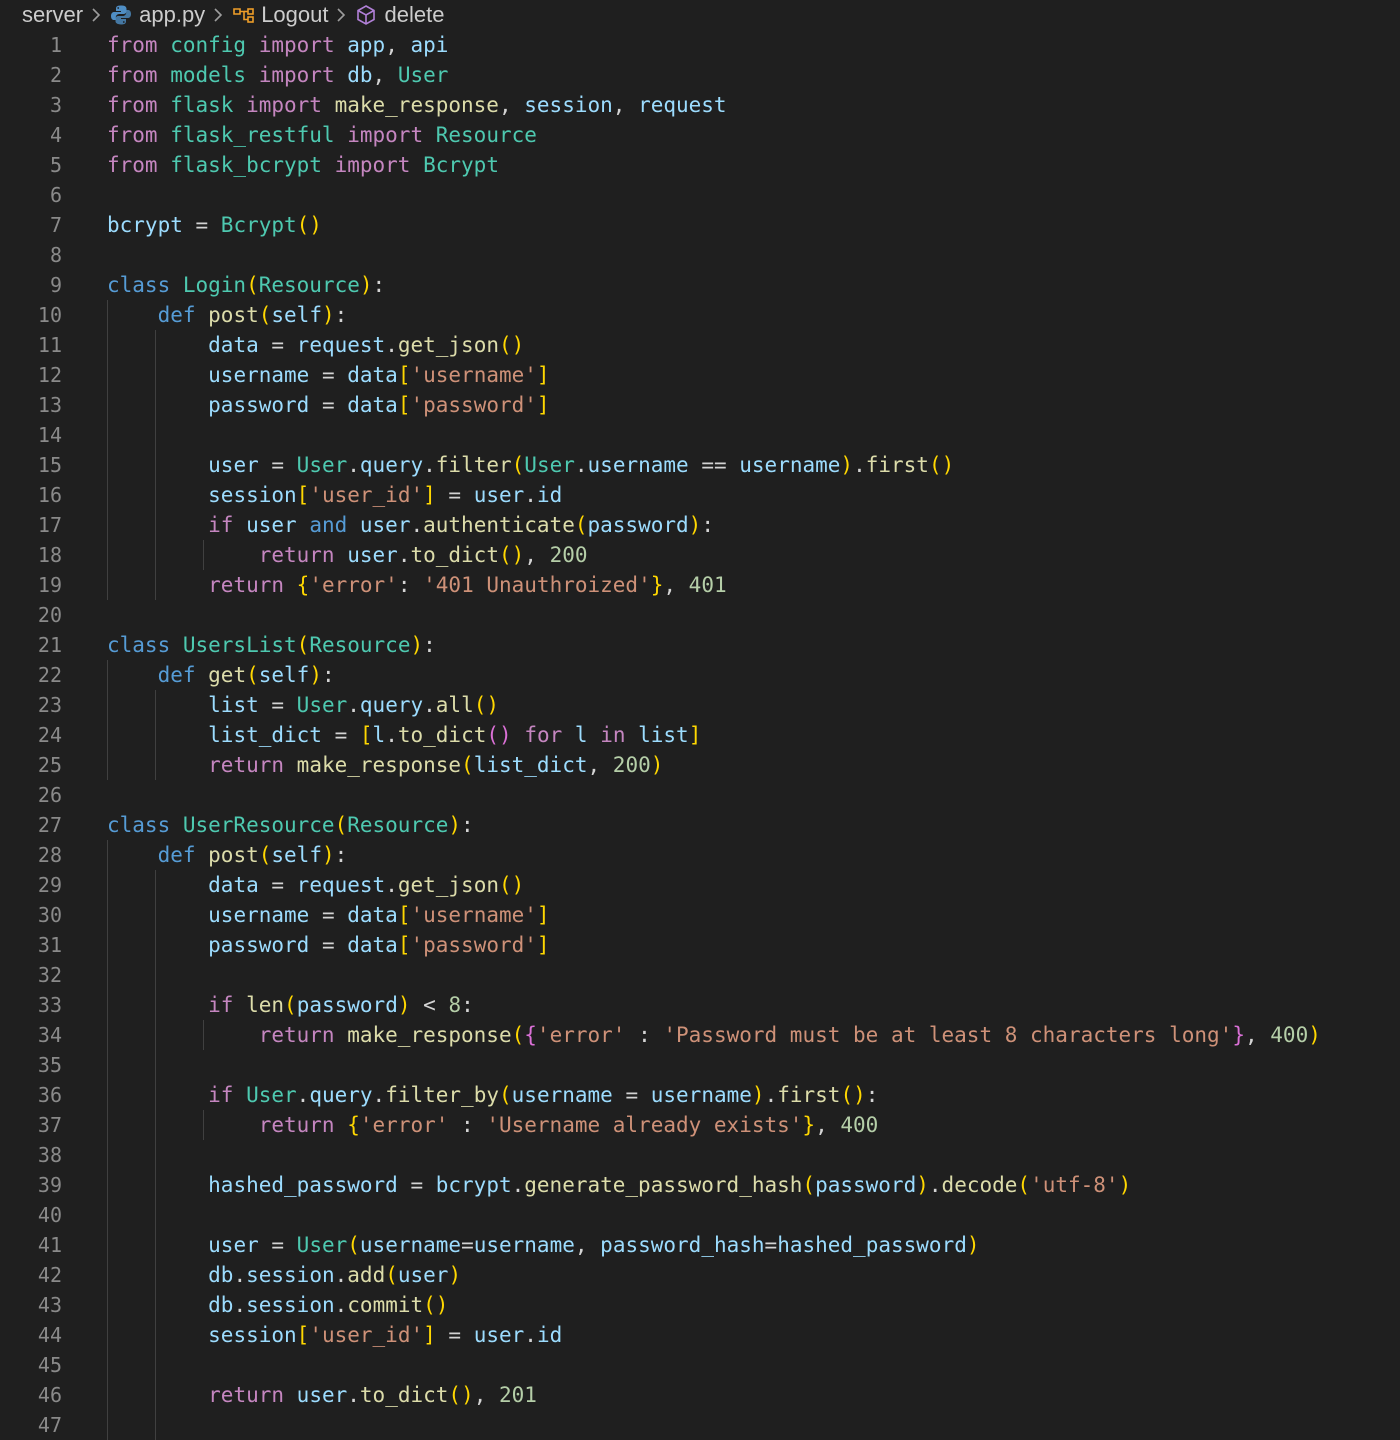 The width and height of the screenshot is (1400, 1440). Describe the element at coordinates (700, 795) in the screenshot. I see `code-line: 26` at that location.